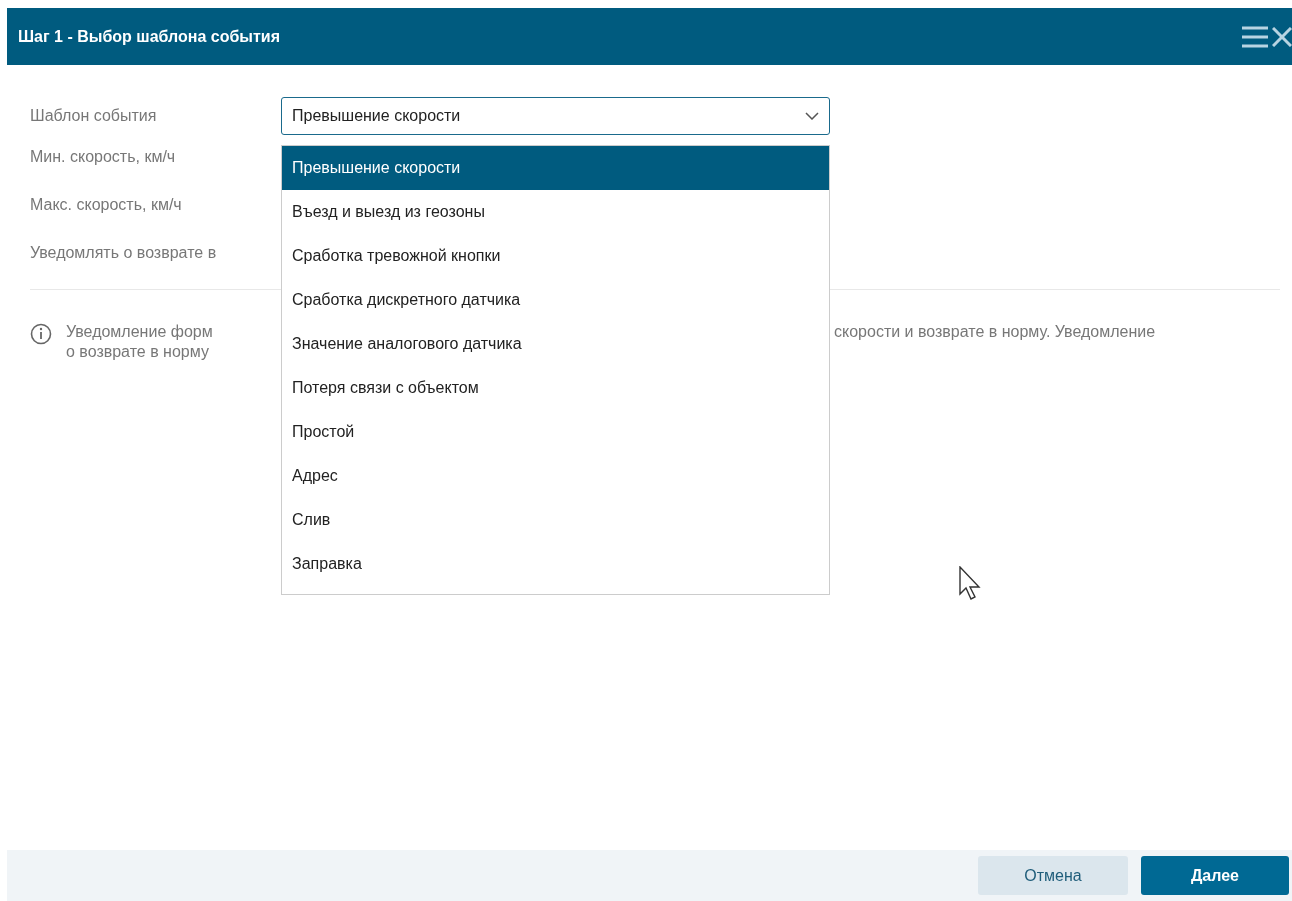  What do you see at coordinates (1053, 875) in the screenshot?
I see `cancel-button: Отмена` at bounding box center [1053, 875].